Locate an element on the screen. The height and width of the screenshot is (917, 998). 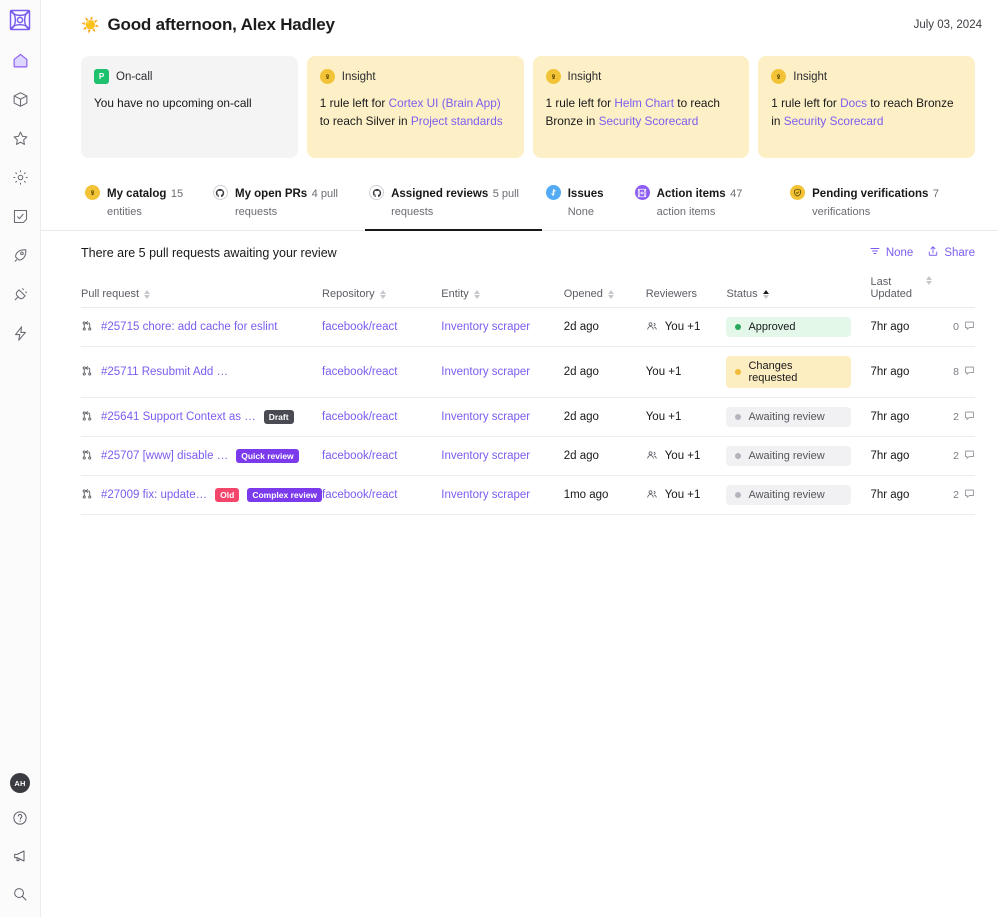
status-dot is located at coordinates (738, 327).